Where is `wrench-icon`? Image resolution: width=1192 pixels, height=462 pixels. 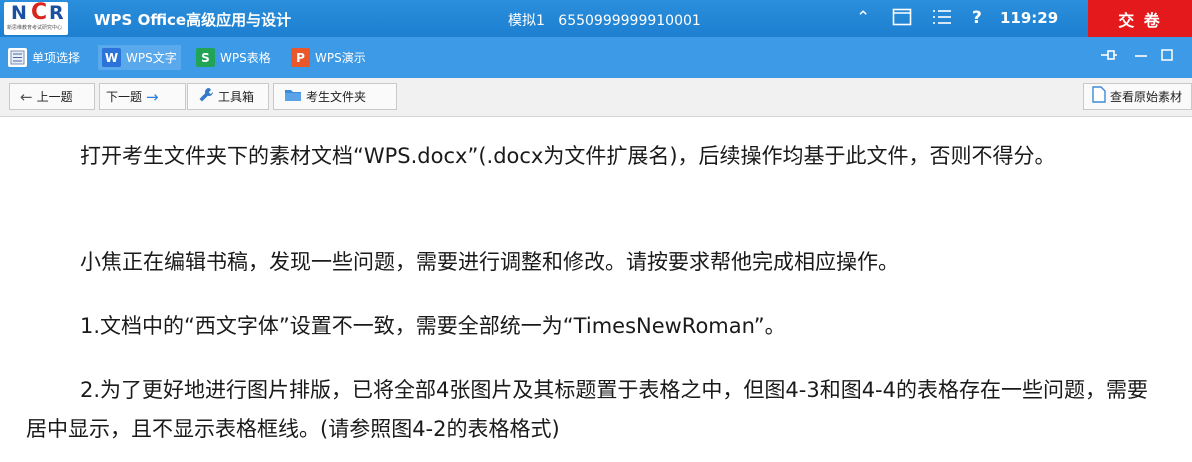 wrench-icon is located at coordinates (206, 97).